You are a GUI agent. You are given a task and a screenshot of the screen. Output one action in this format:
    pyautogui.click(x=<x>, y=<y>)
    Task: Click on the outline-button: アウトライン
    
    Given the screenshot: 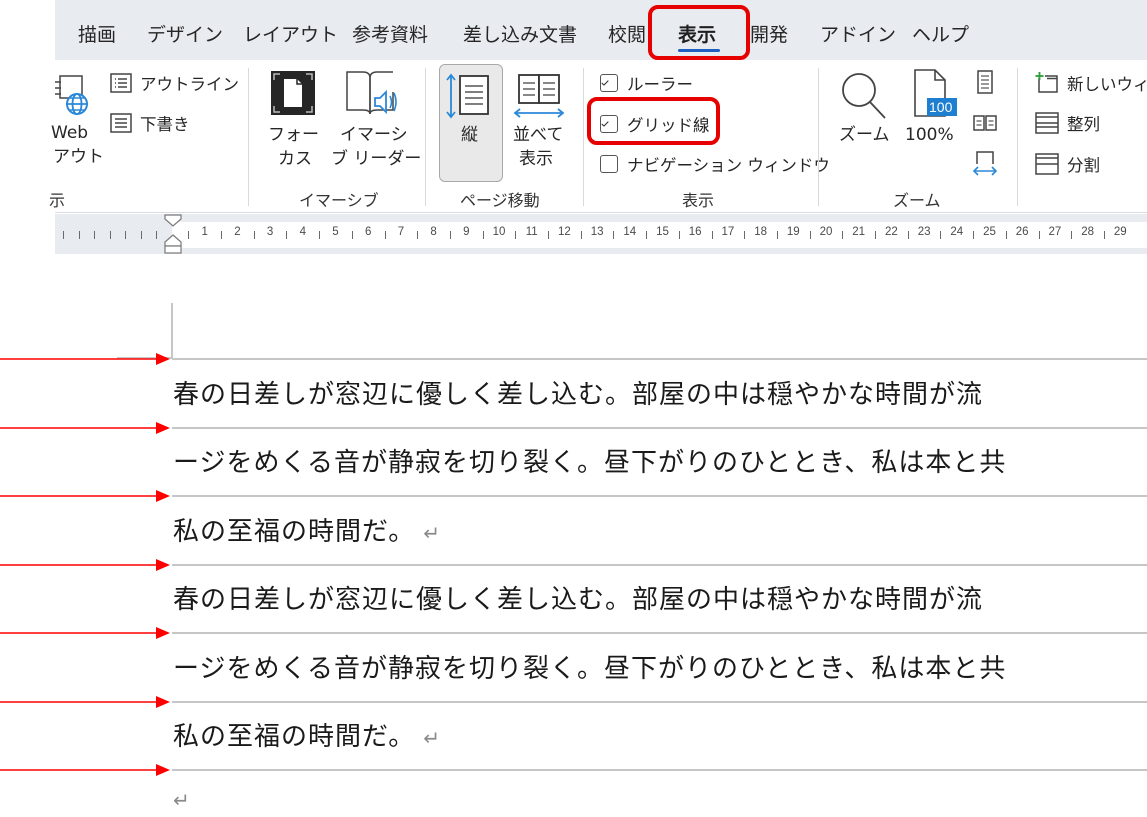 What is the action you would take?
    pyautogui.click(x=174, y=83)
    